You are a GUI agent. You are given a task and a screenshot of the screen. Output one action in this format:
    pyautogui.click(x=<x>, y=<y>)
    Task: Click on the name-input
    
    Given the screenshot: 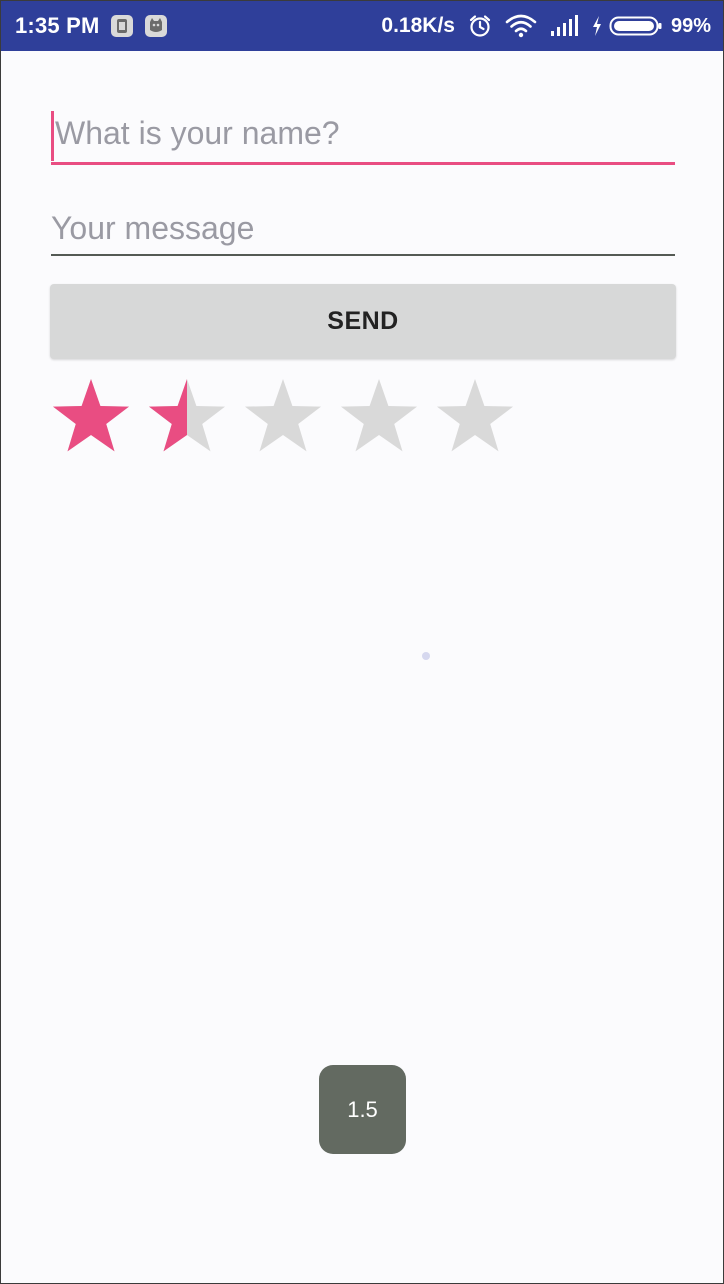 What is the action you would take?
    pyautogui.click(x=365, y=133)
    